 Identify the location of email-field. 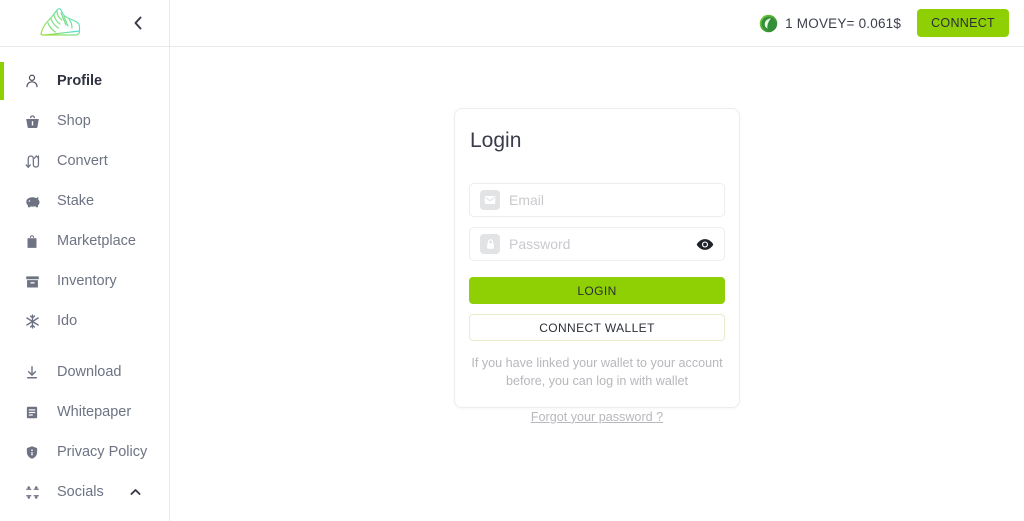
(597, 200).